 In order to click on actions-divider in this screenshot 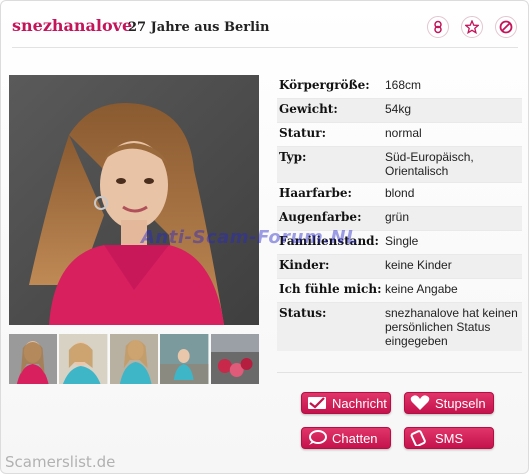, I will do `click(399, 372)`.